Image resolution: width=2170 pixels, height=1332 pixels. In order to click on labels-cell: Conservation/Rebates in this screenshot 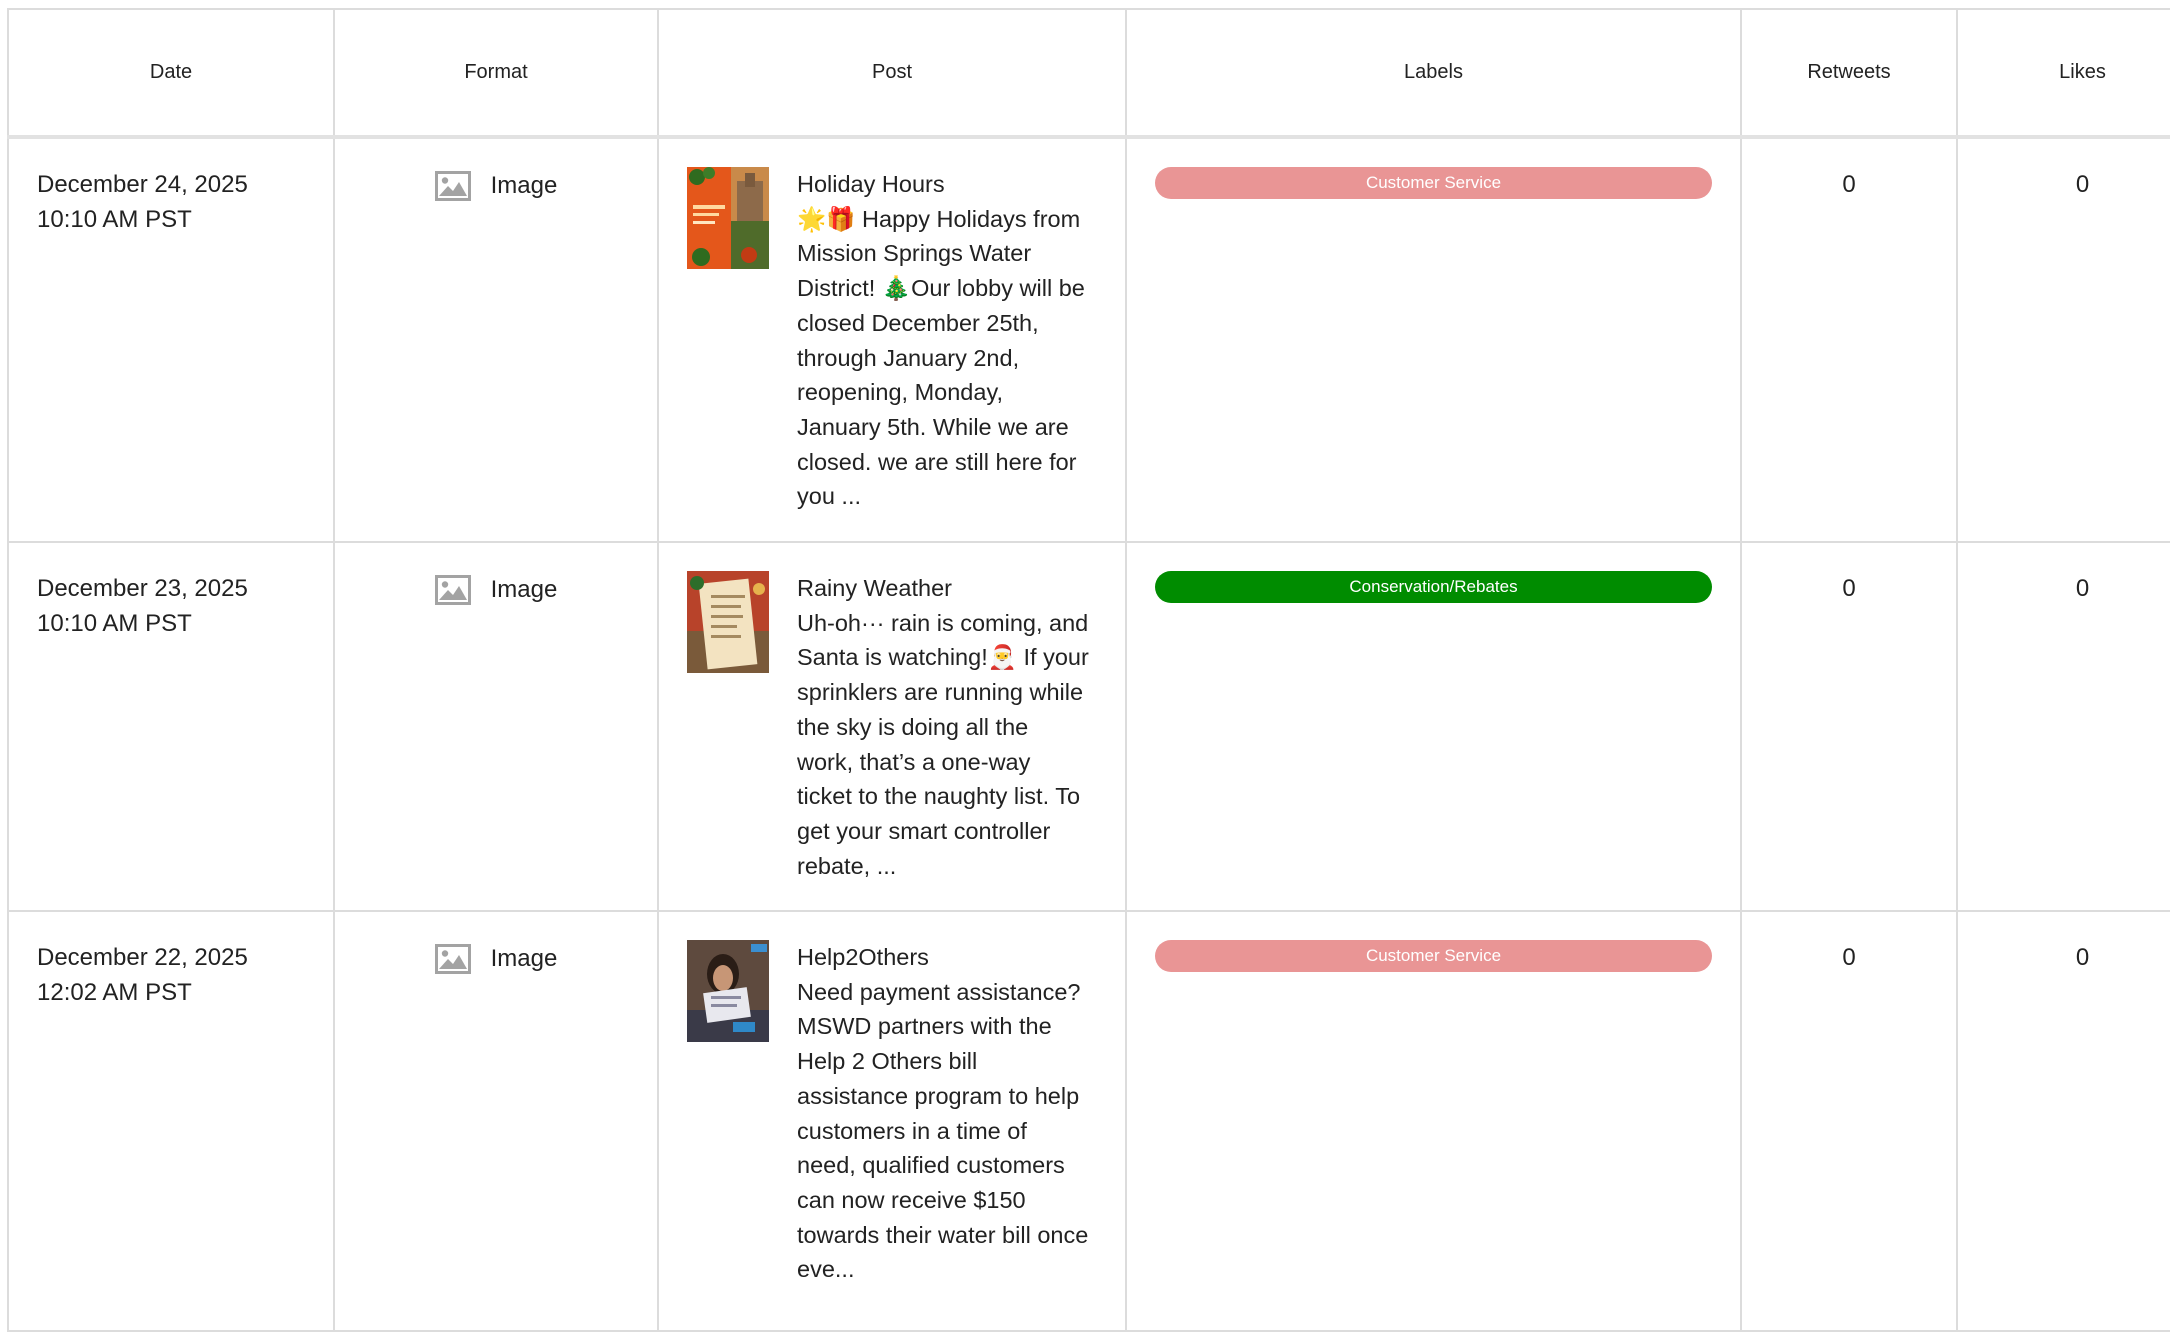, I will do `click(1433, 726)`.